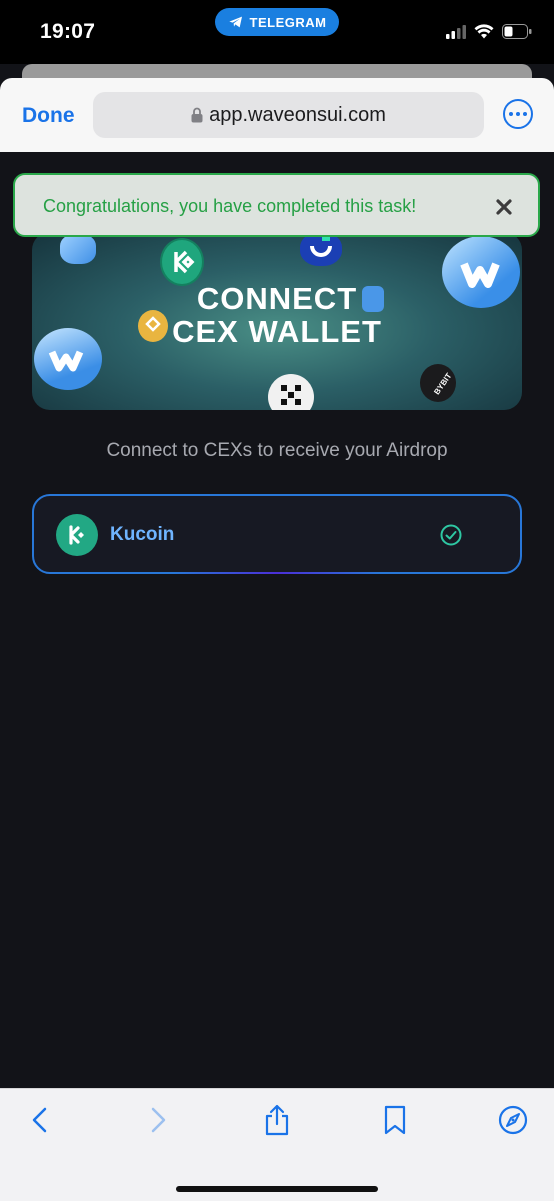  I want to click on bybit-logo-text: BYBIT, so click(442, 383).